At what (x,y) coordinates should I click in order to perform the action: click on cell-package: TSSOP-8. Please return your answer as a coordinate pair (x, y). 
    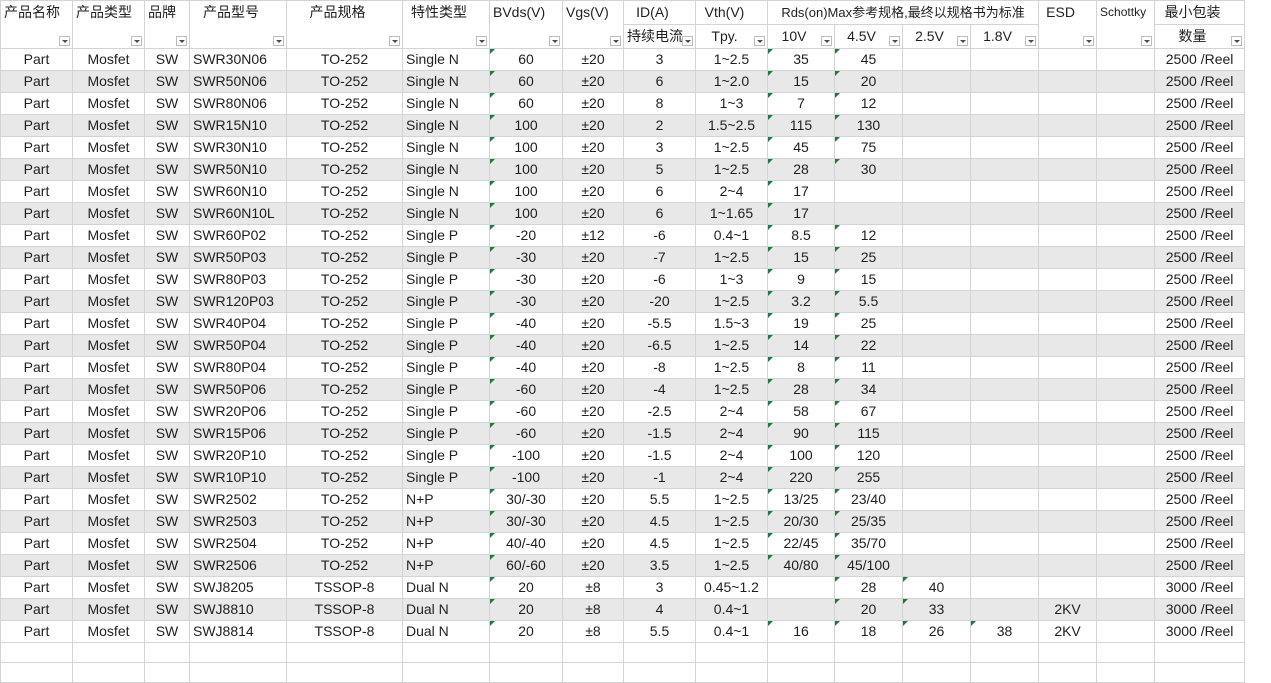
    Looking at the image, I should click on (344, 587).